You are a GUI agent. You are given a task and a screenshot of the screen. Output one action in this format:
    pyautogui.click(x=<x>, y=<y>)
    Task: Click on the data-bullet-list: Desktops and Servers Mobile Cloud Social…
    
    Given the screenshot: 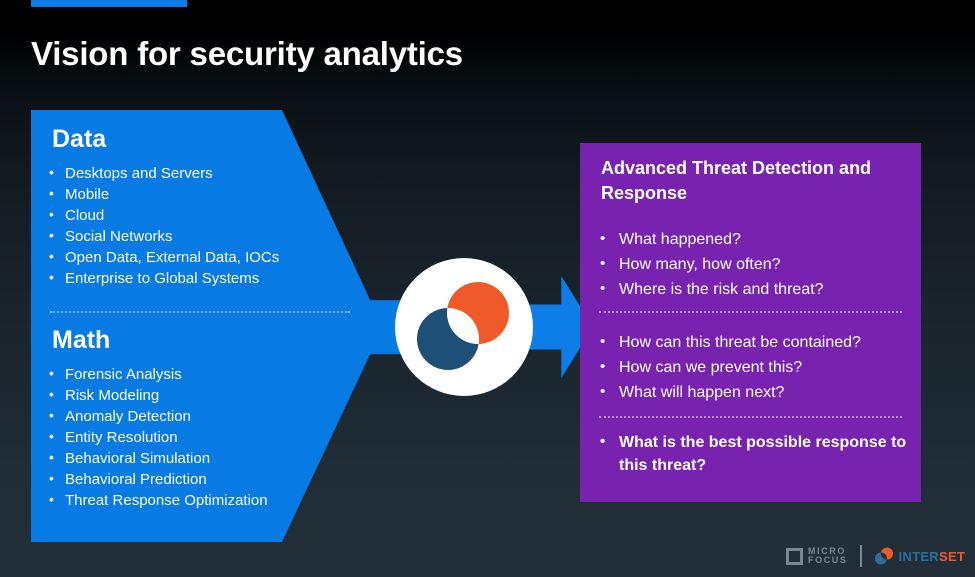 What is the action you would take?
    pyautogui.click(x=164, y=225)
    